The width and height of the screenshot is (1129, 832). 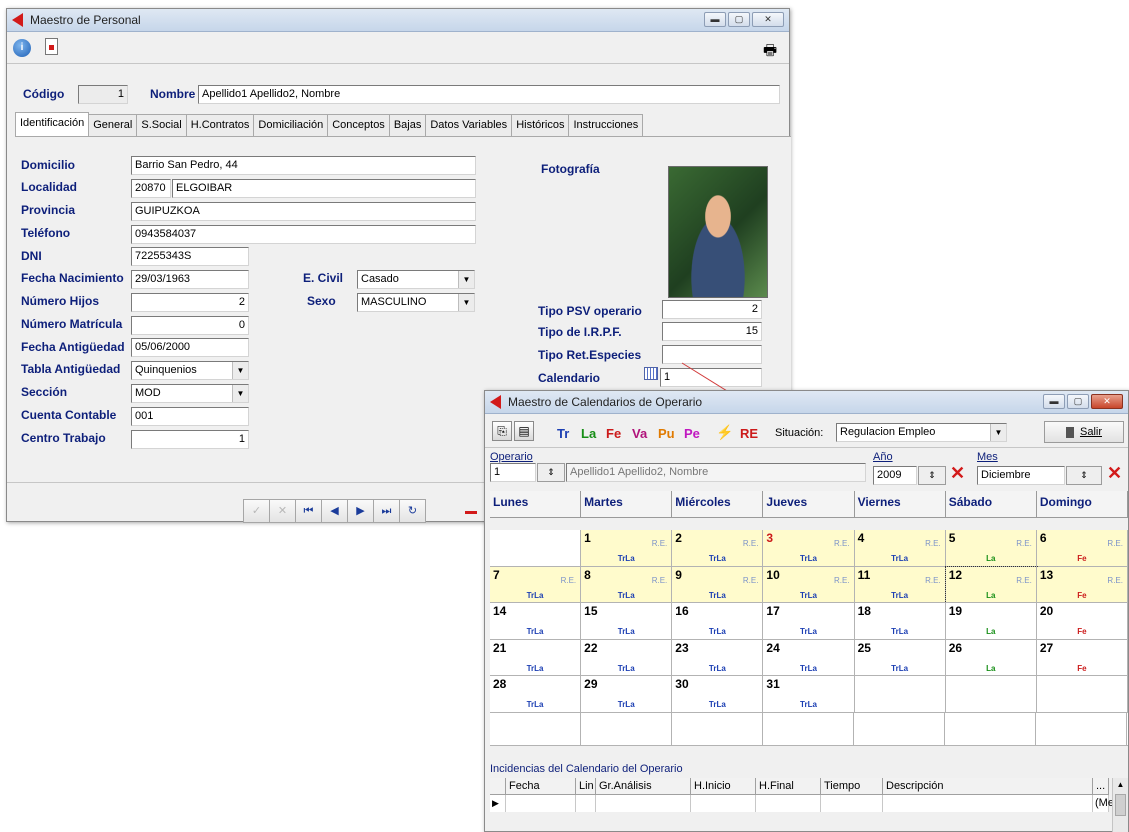 I want to click on sexo-select: MASCULINO ▼, so click(x=416, y=302).